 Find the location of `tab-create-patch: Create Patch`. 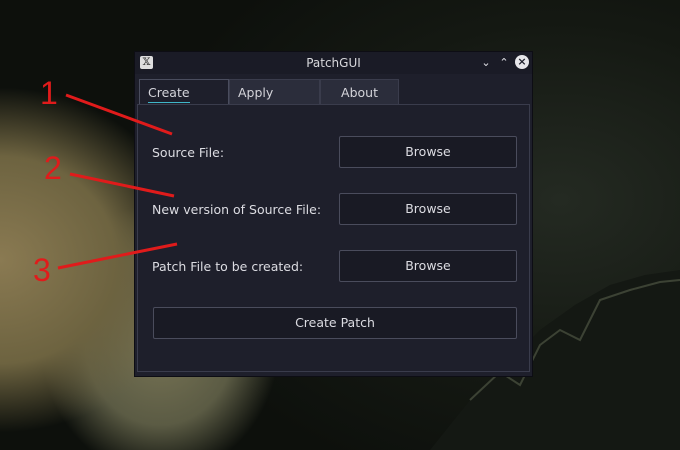

tab-create-patch: Create Patch is located at coordinates (184, 103).